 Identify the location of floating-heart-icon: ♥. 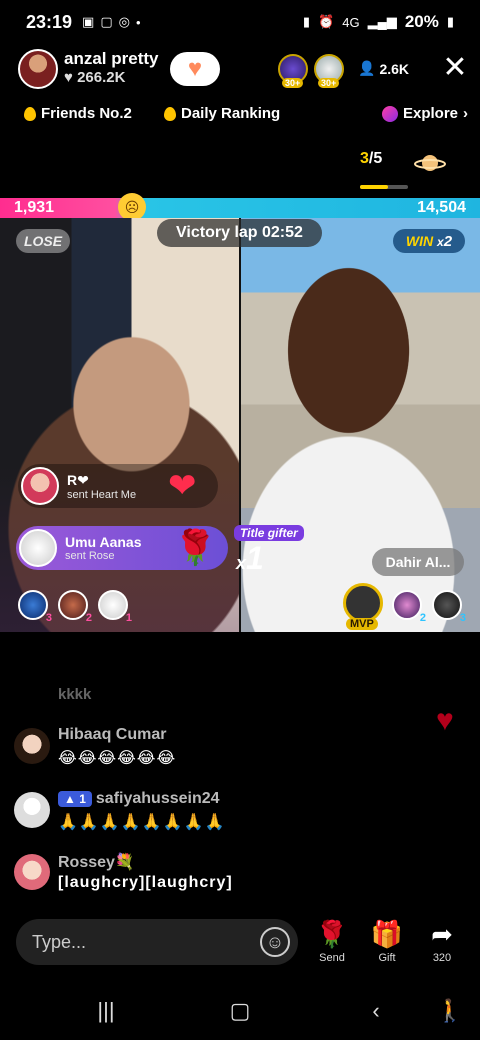
(445, 720).